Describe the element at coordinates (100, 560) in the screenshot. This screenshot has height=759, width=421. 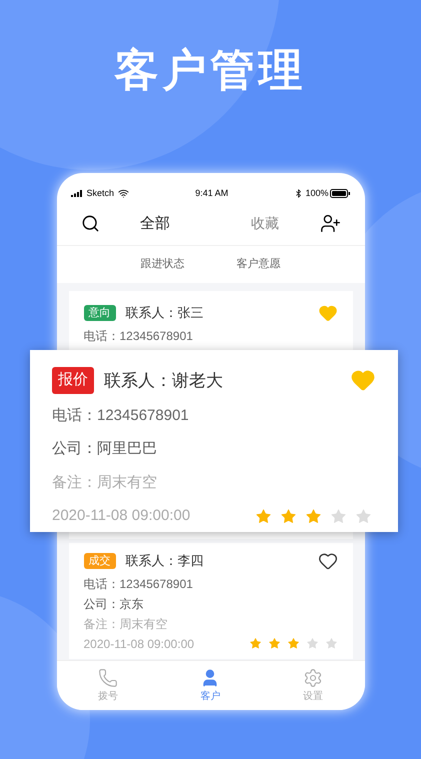
I see `status-tag: 成交` at that location.